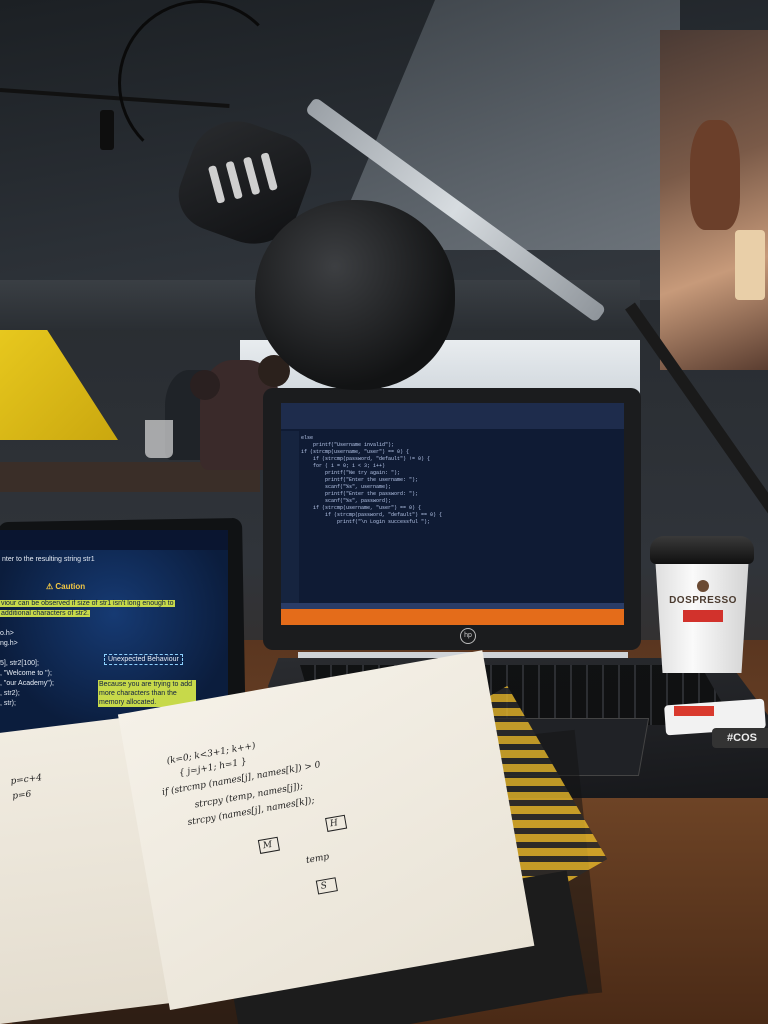 The width and height of the screenshot is (768, 1024). I want to click on tablet-toolbar, so click(114, 540).